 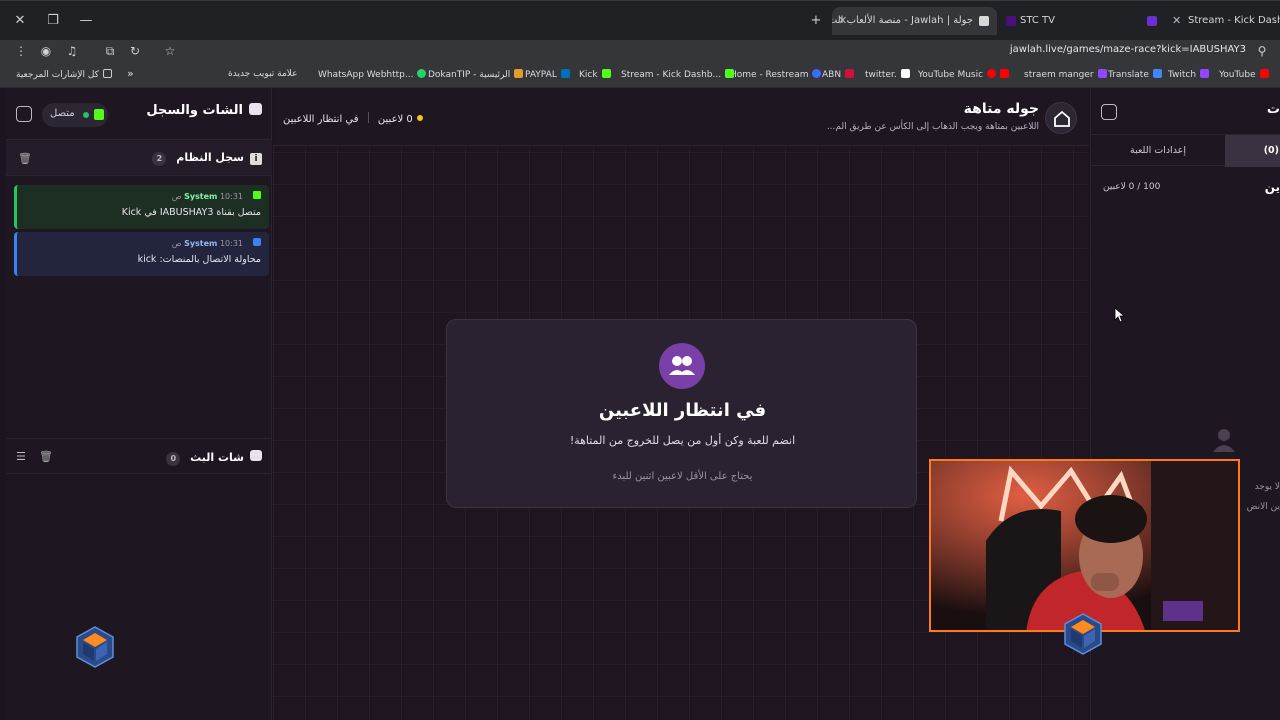 I want to click on system-log-header: 🗑 iسجل النظام 2, so click(x=139, y=158).